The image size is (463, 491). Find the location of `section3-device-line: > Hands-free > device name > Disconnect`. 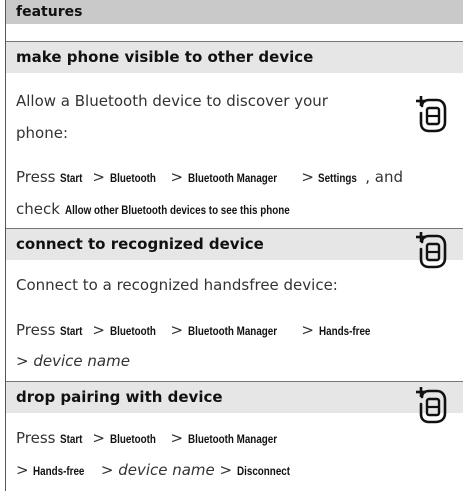

section3-device-line: > Hands-free > device name > Disconnect is located at coordinates (159, 470).